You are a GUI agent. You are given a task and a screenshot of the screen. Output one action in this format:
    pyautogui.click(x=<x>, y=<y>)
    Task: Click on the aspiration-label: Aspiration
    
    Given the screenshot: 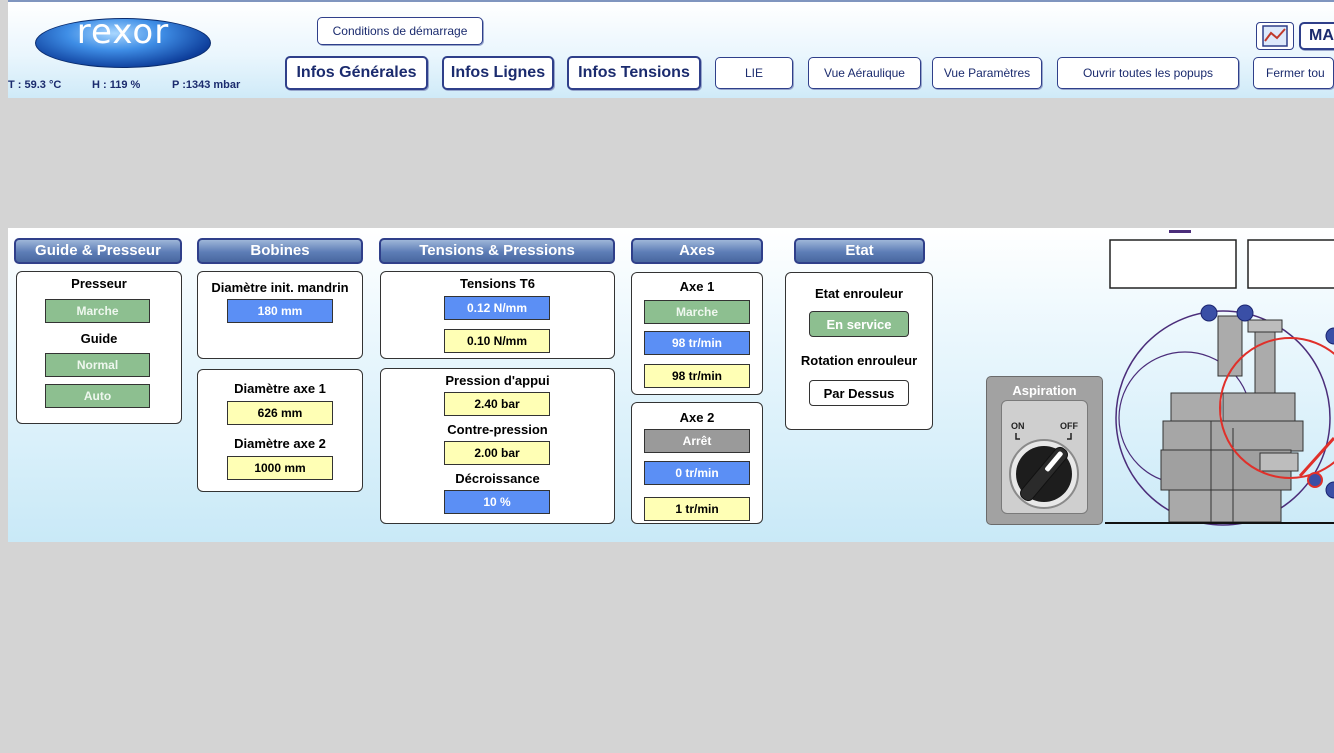 What is the action you would take?
    pyautogui.click(x=1044, y=390)
    